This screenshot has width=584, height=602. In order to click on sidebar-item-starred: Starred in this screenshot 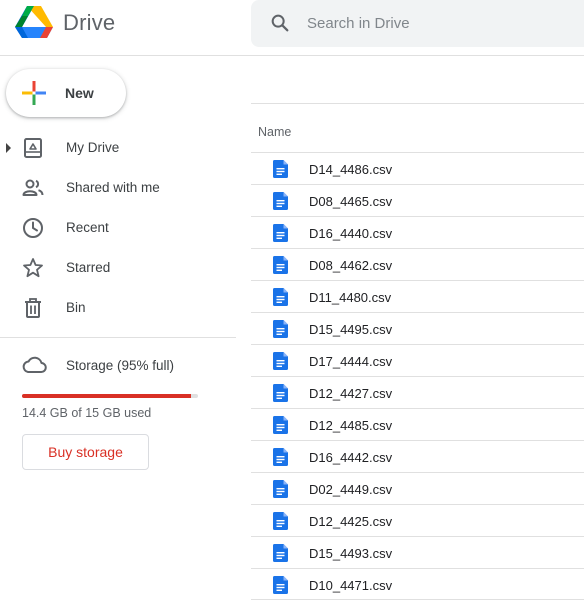, I will do `click(118, 268)`.